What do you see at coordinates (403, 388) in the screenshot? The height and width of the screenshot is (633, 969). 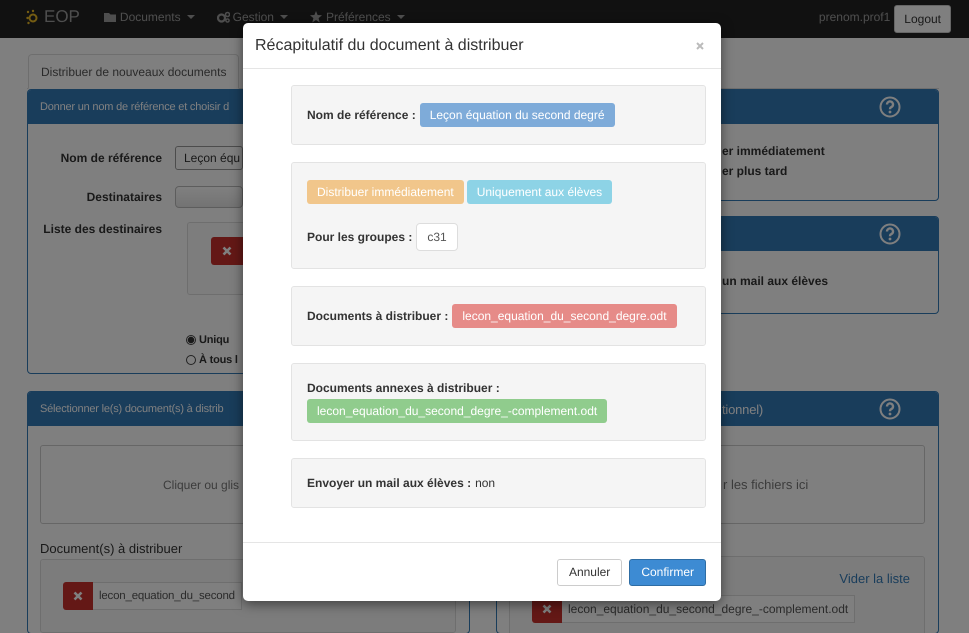 I see `summary-label: Documents annexes à distribuer :` at bounding box center [403, 388].